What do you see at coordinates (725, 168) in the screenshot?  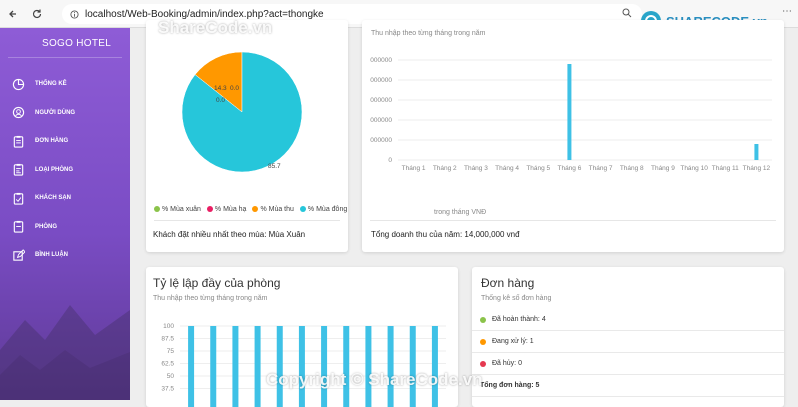 I see `x-tick-label: Tháng 11` at bounding box center [725, 168].